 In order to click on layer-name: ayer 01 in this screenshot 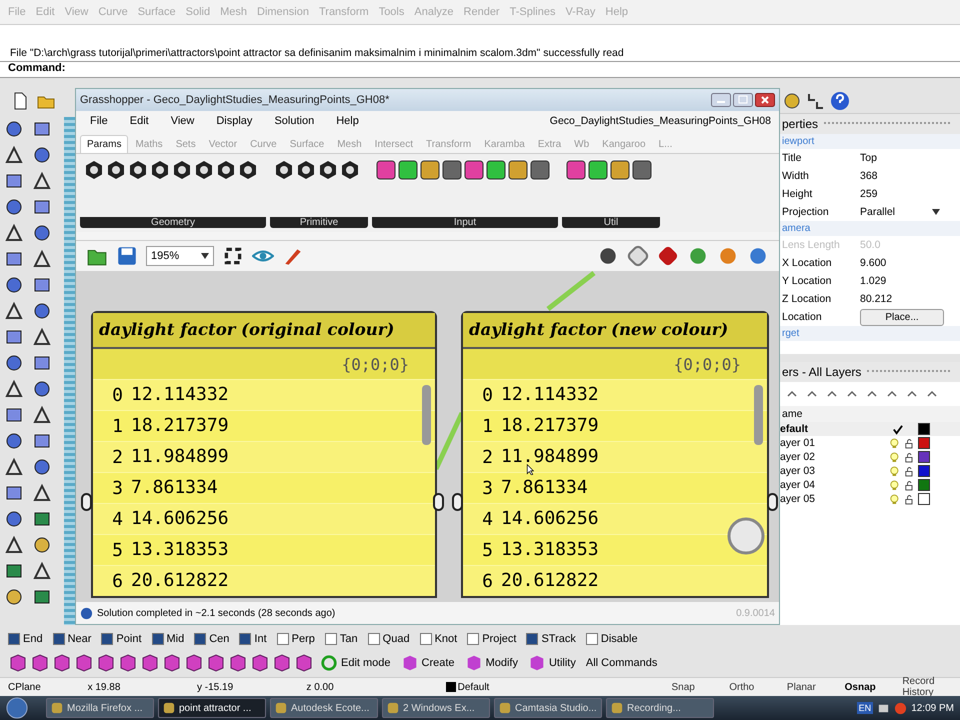, I will do `click(832, 443)`.